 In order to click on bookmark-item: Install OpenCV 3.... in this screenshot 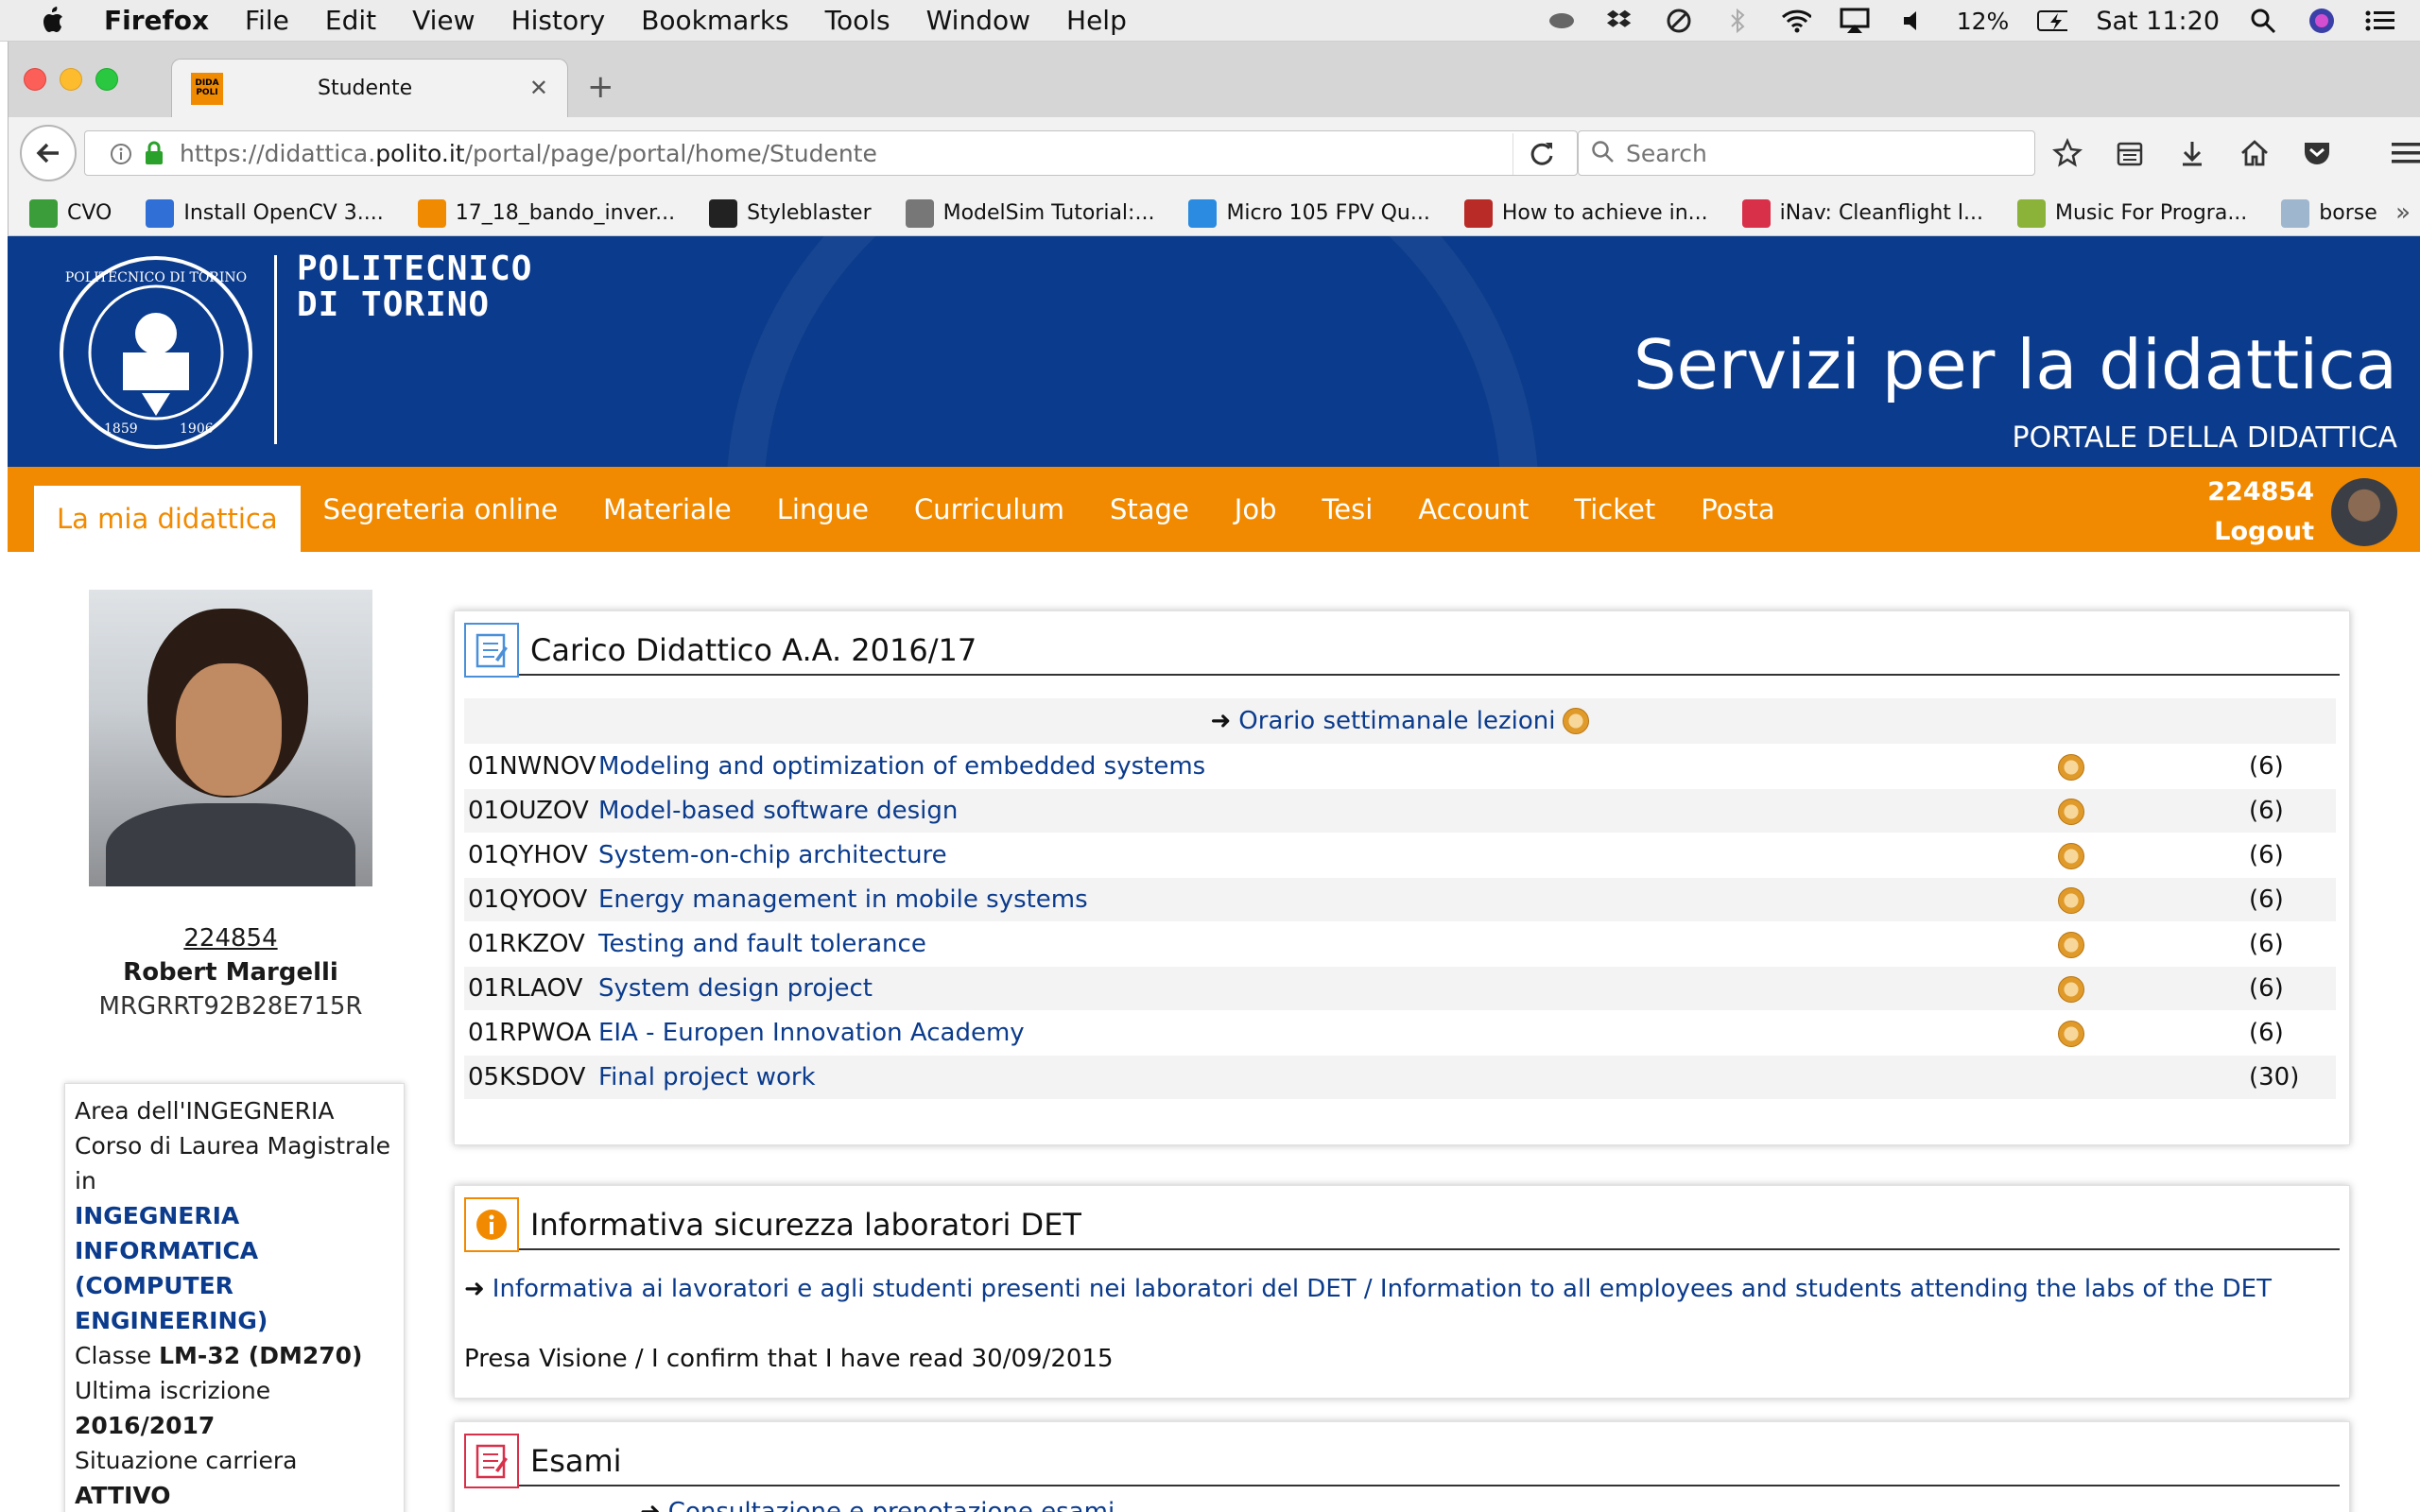, I will do `click(265, 213)`.